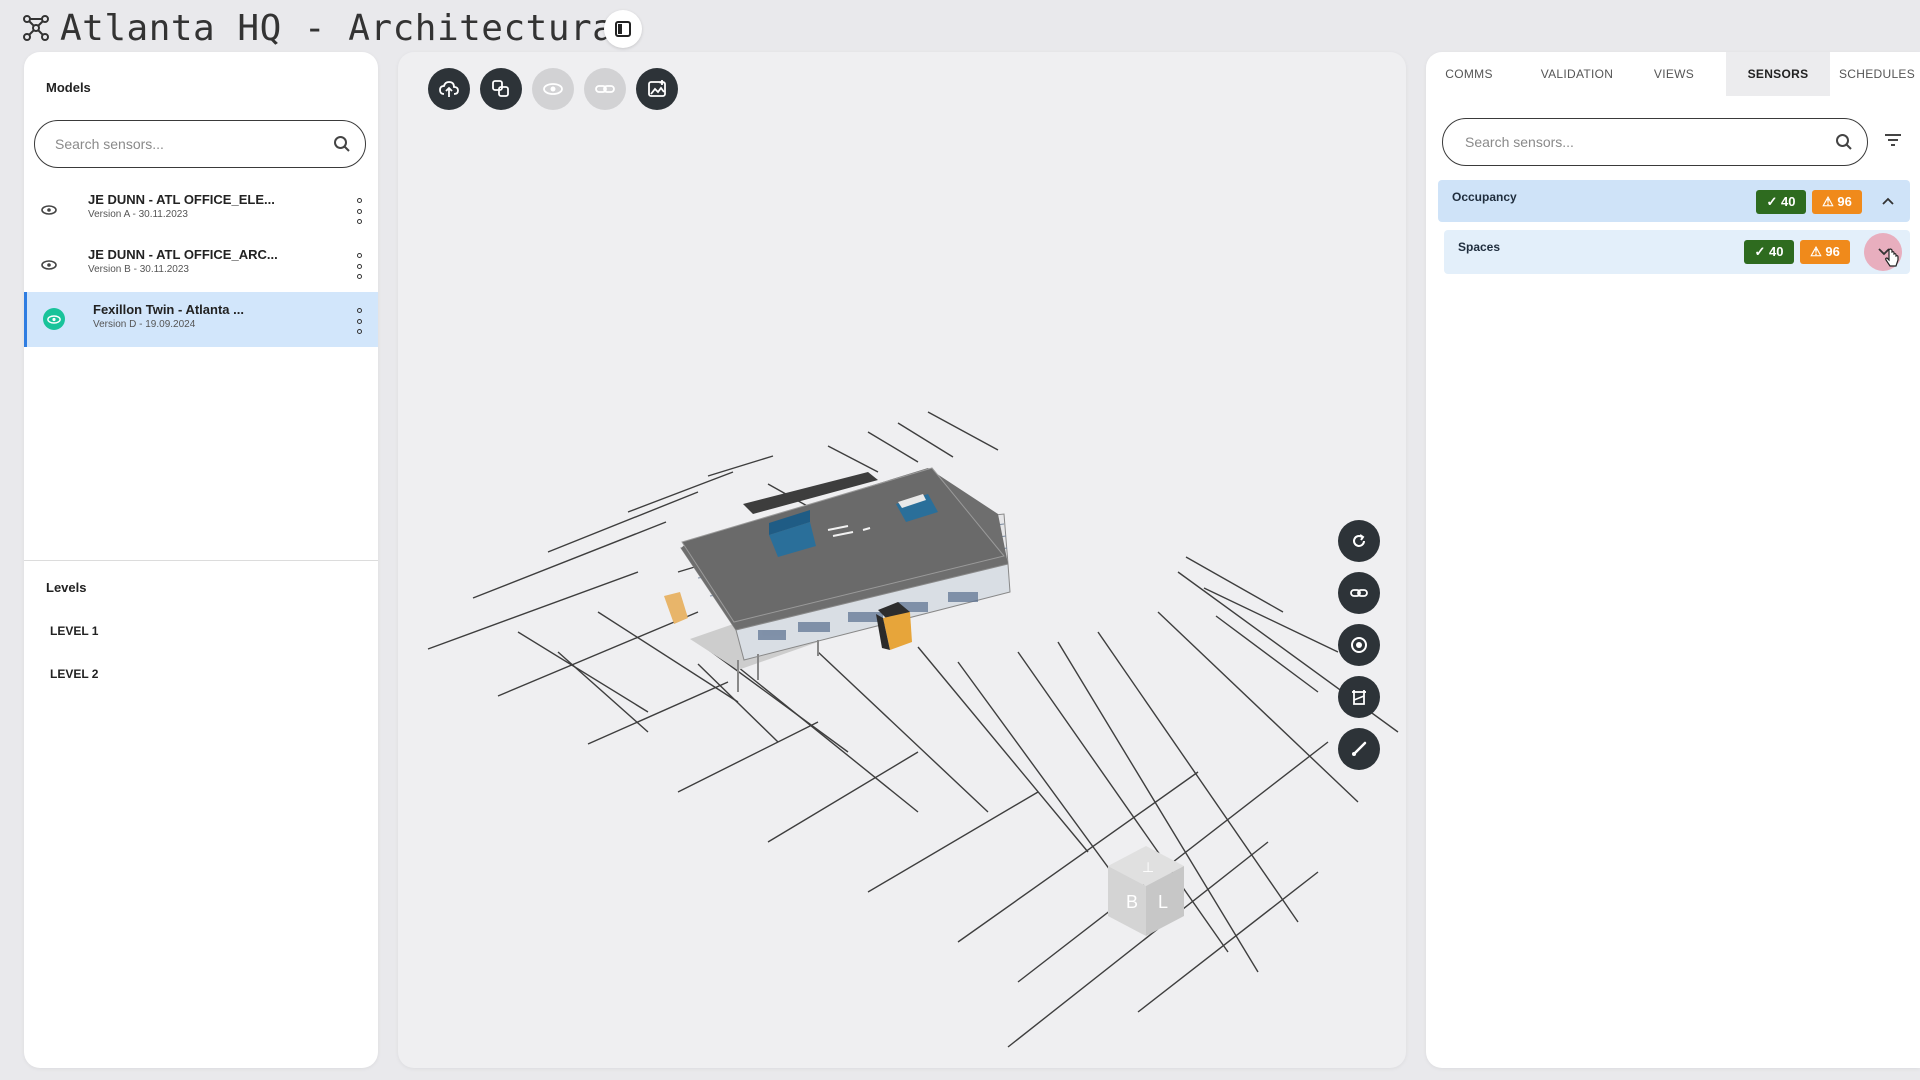 This screenshot has width=1920, height=1080. What do you see at coordinates (138, 269) in the screenshot?
I see `model-version: Version B - 30.11.2023` at bounding box center [138, 269].